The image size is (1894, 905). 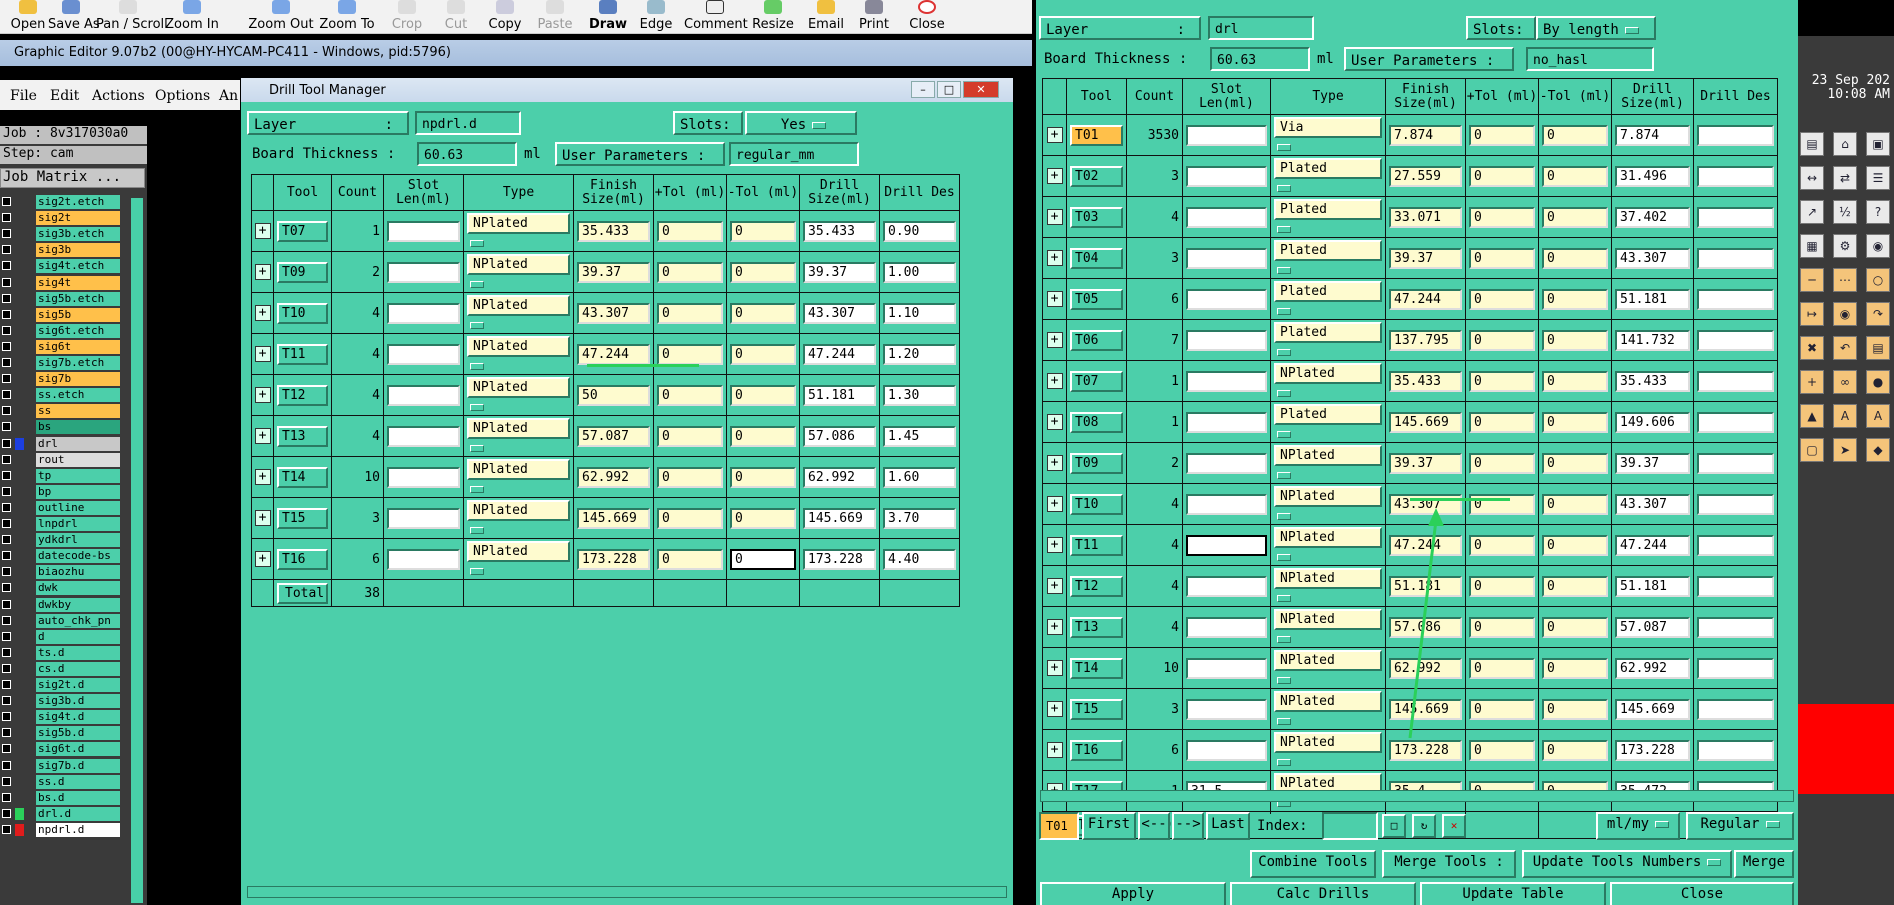 I want to click on panel-icon: ▣, so click(x=1878, y=144).